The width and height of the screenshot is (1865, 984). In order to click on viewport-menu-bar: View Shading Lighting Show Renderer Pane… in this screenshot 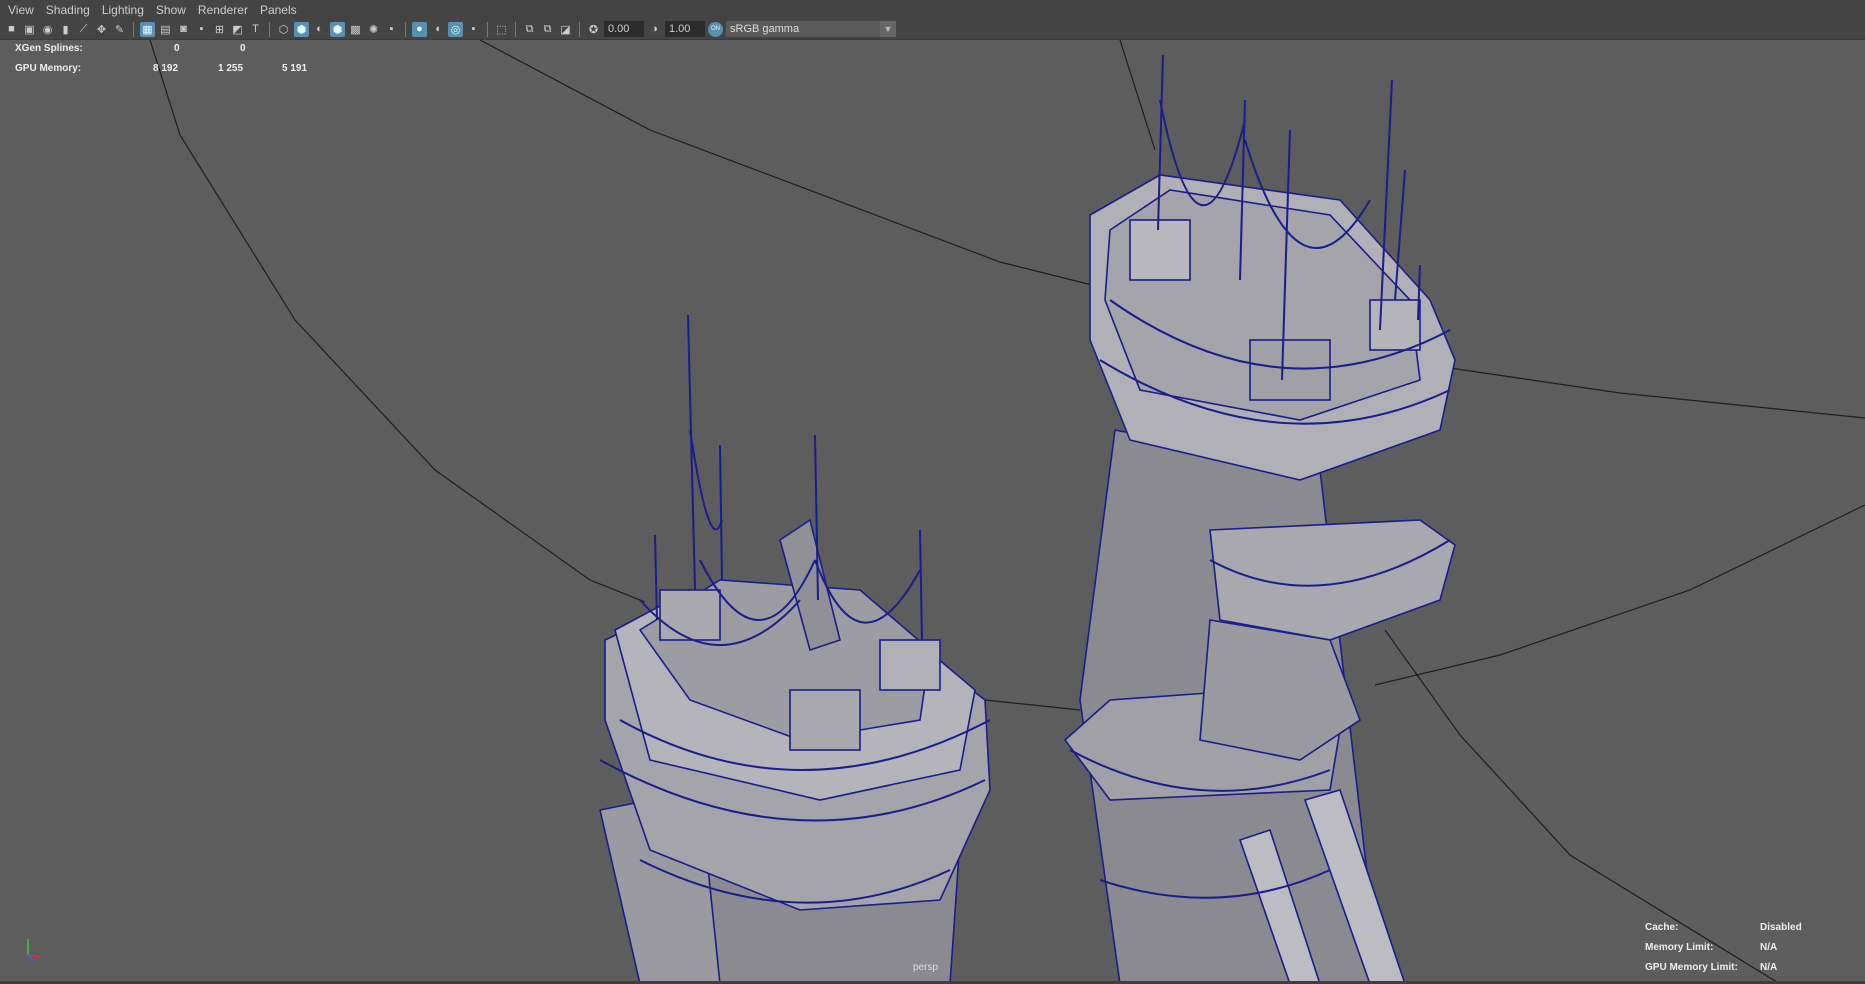, I will do `click(932, 9)`.